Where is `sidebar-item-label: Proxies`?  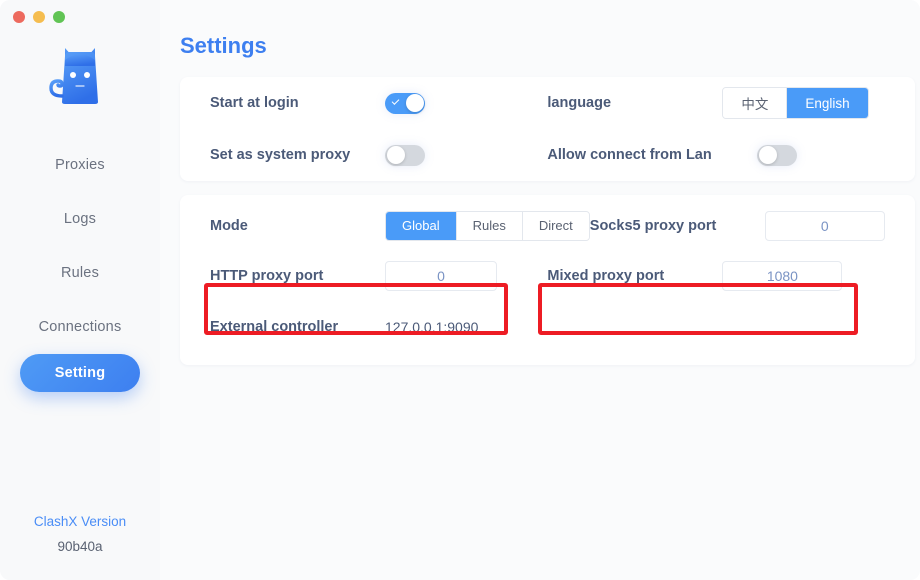
sidebar-item-label: Proxies is located at coordinates (80, 165).